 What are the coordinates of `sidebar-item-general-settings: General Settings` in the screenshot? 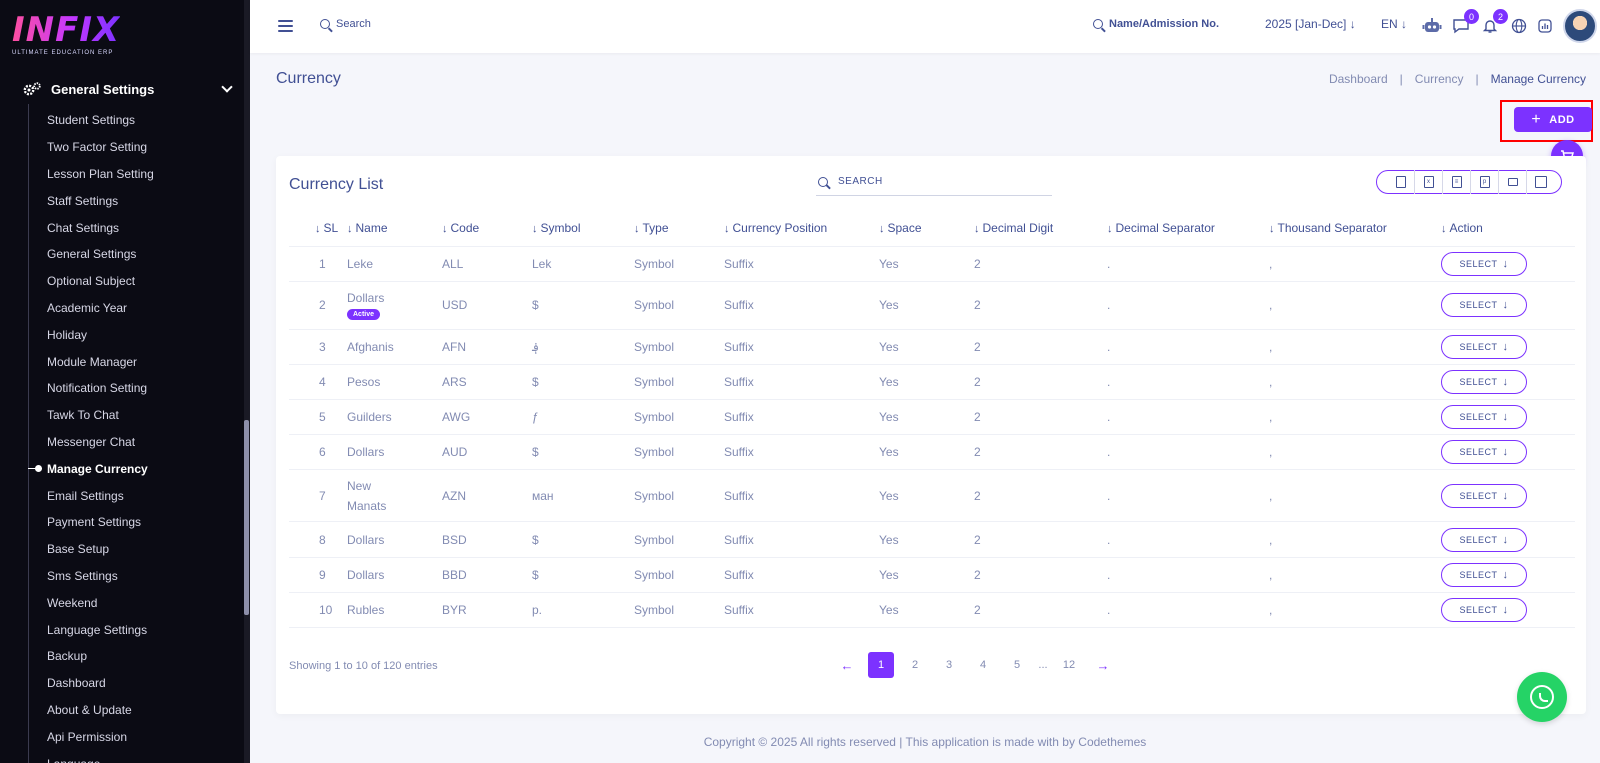 It's located at (100, 254).